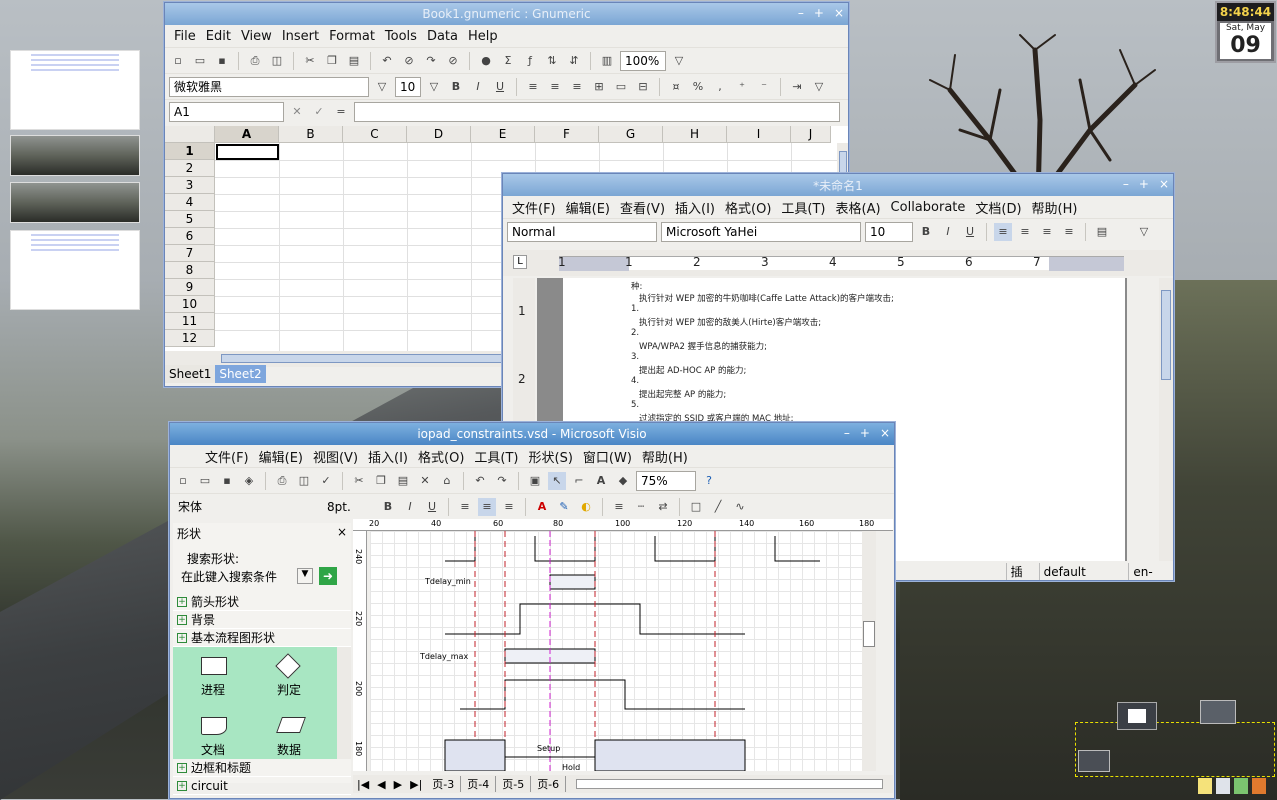 This screenshot has width=1277, height=800. Describe the element at coordinates (288, 666) in the screenshot. I see `decision-shape-icon` at that location.